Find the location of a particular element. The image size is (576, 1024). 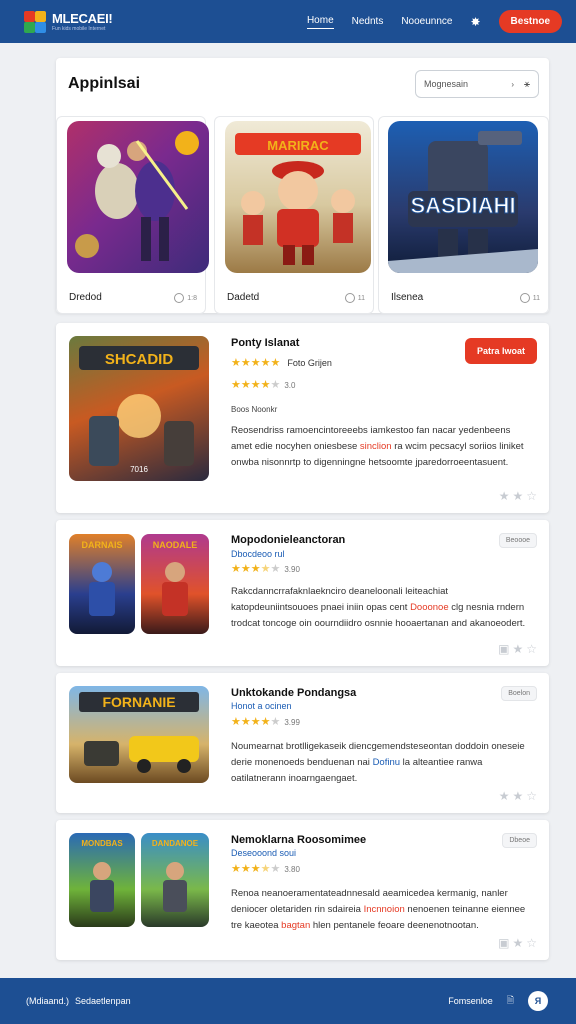

tile-artwork: MARIRAC is located at coordinates (298, 197).